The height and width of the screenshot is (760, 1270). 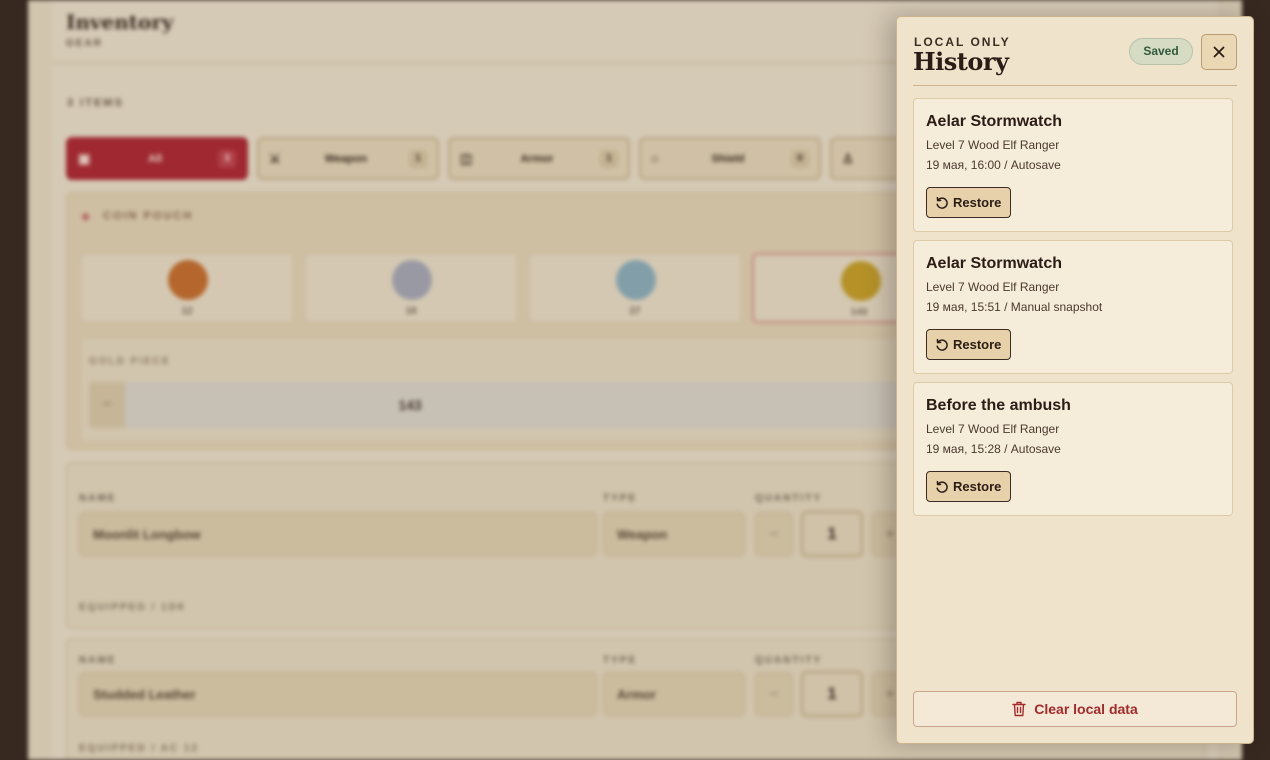 I want to click on close-button, so click(x=1219, y=52).